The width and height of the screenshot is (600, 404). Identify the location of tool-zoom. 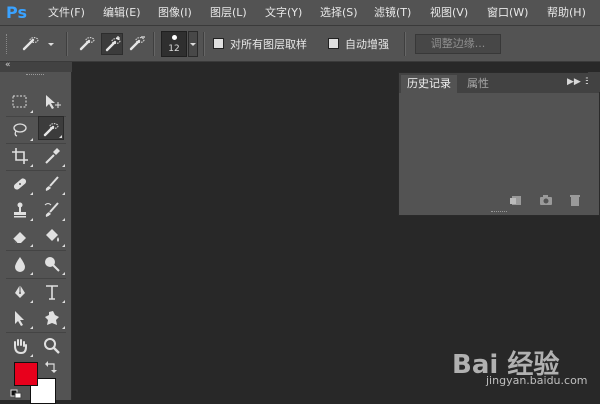
(53, 346).